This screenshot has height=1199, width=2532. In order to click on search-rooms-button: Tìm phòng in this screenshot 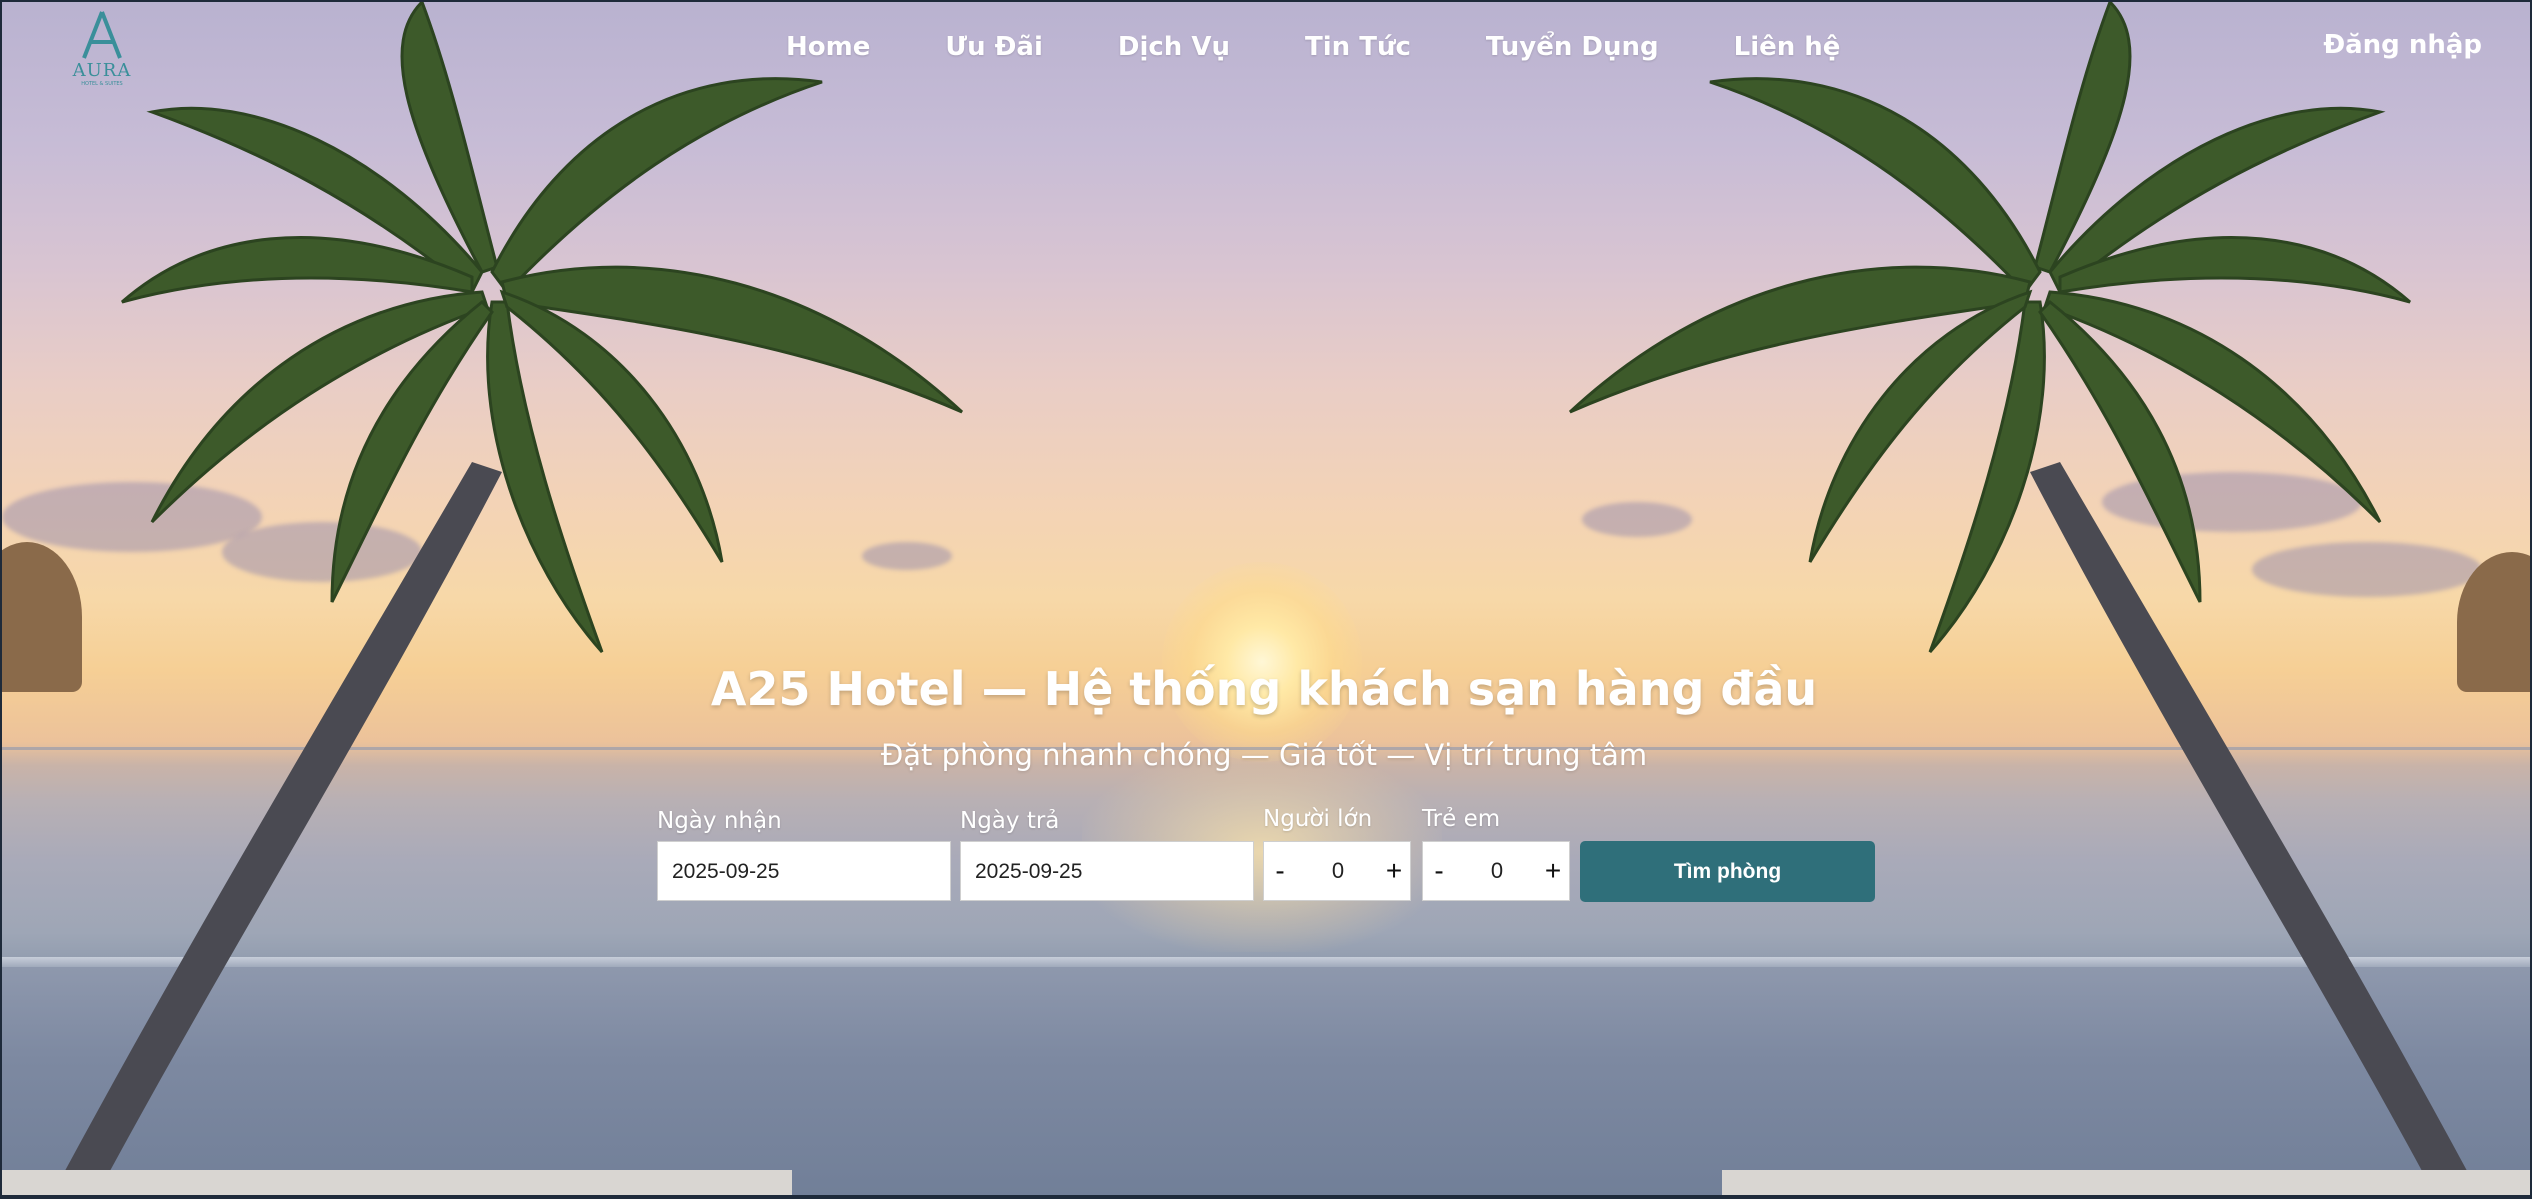, I will do `click(1727, 871)`.